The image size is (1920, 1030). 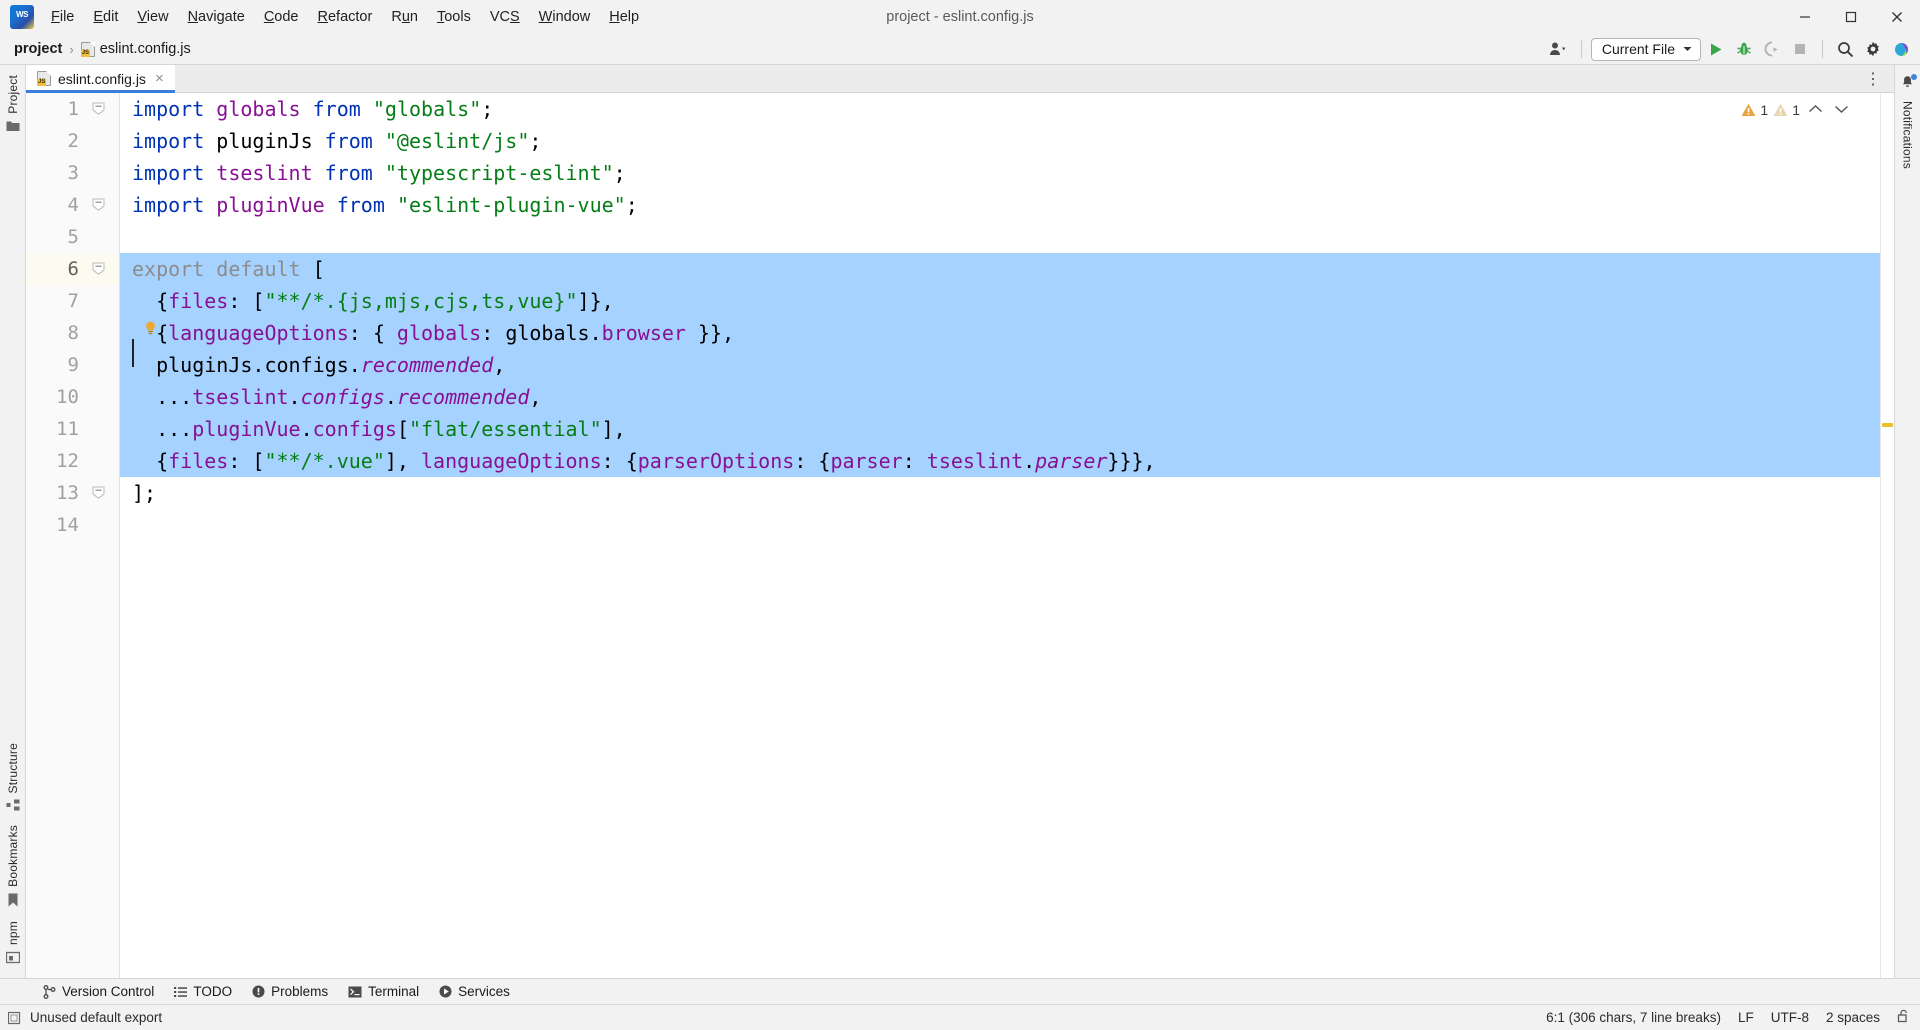 What do you see at coordinates (72, 333) in the screenshot?
I see `gutter-line-number: 8` at bounding box center [72, 333].